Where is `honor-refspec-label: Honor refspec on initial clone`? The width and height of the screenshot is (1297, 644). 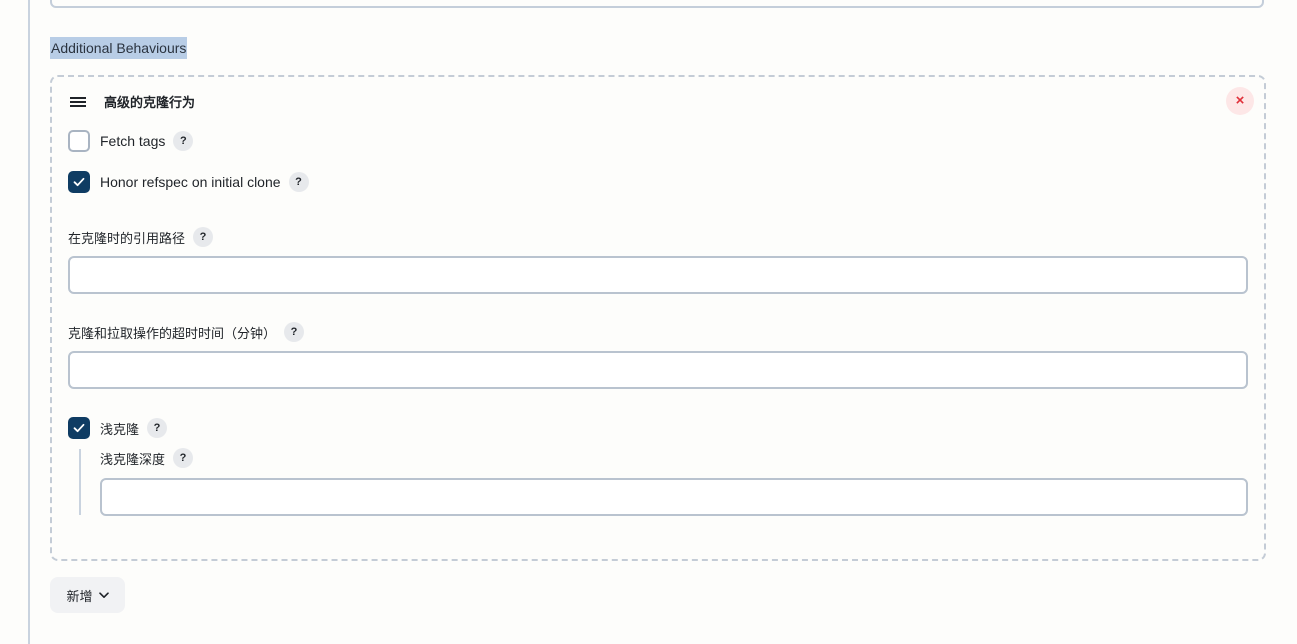
honor-refspec-label: Honor refspec on initial clone is located at coordinates (190, 182).